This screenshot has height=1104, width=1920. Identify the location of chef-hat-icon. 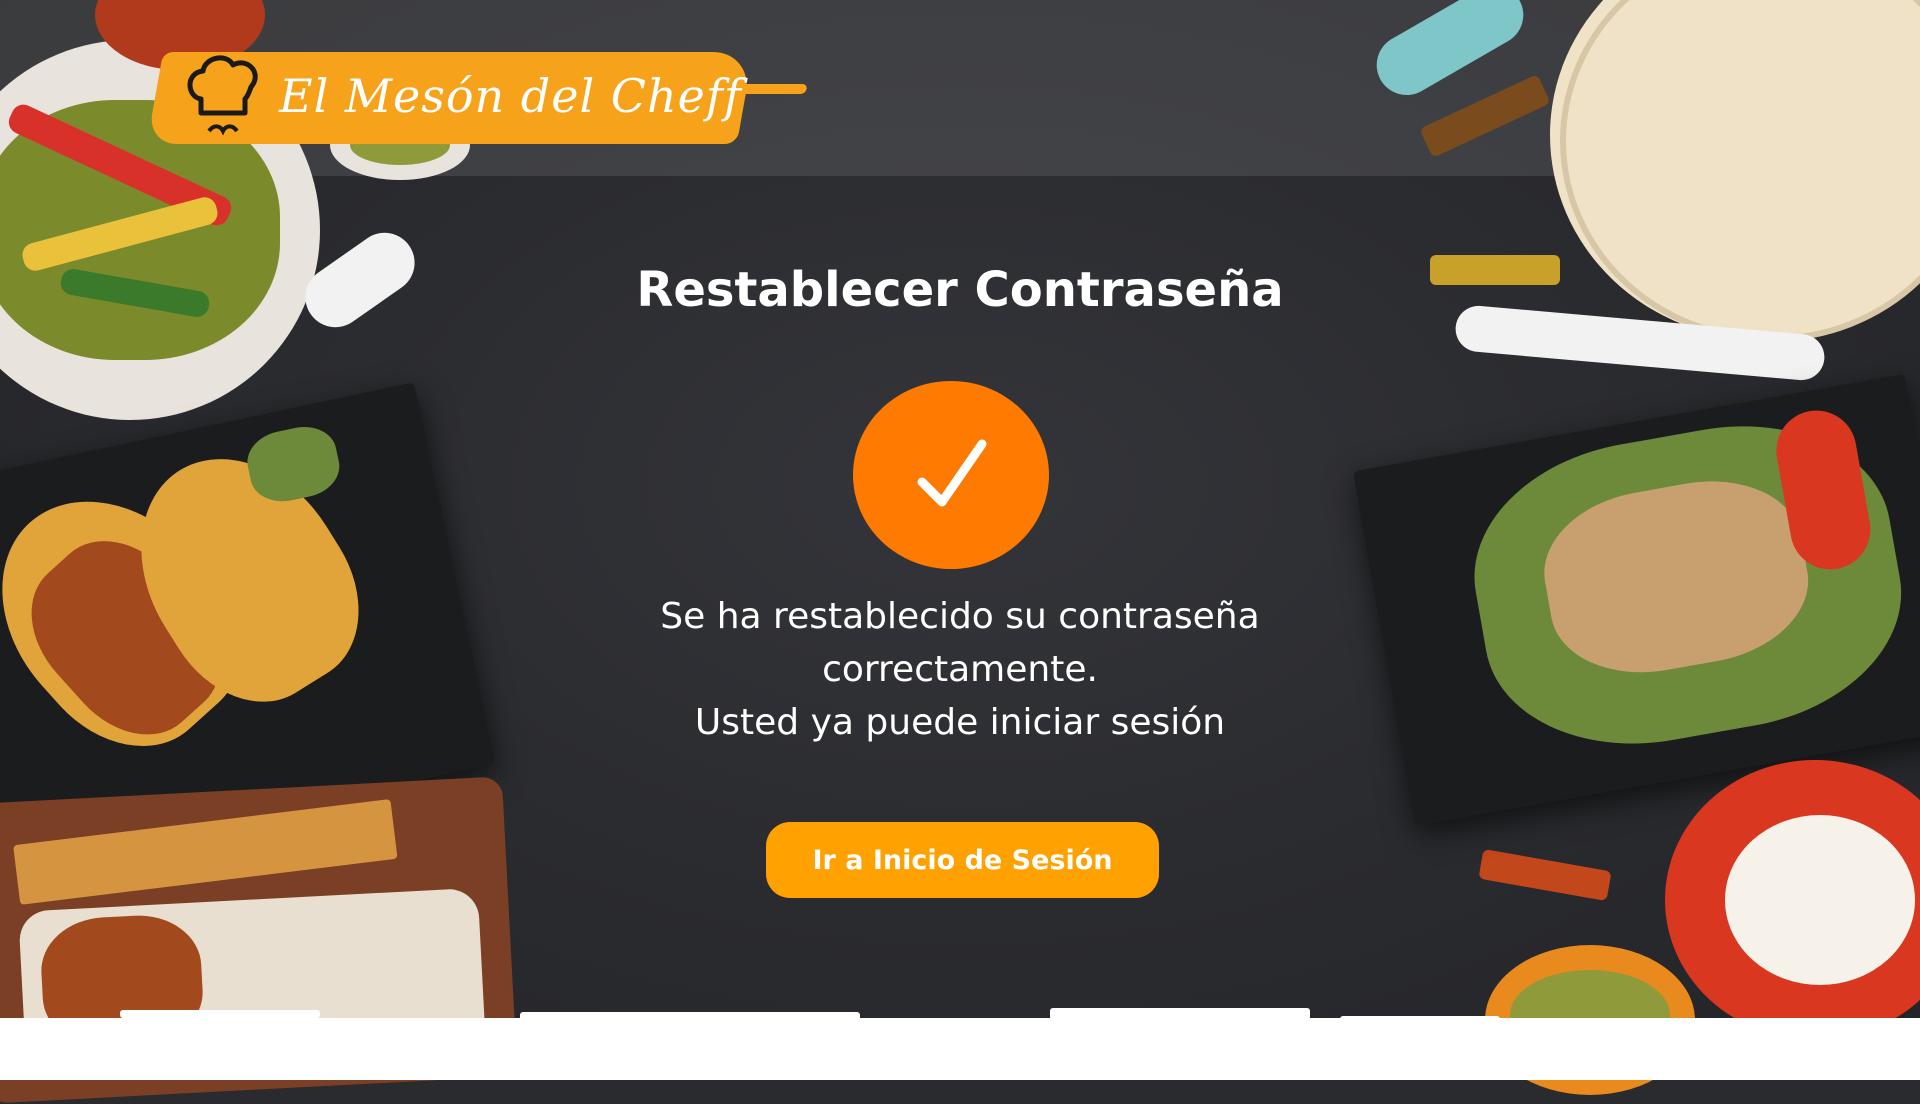
(223, 96).